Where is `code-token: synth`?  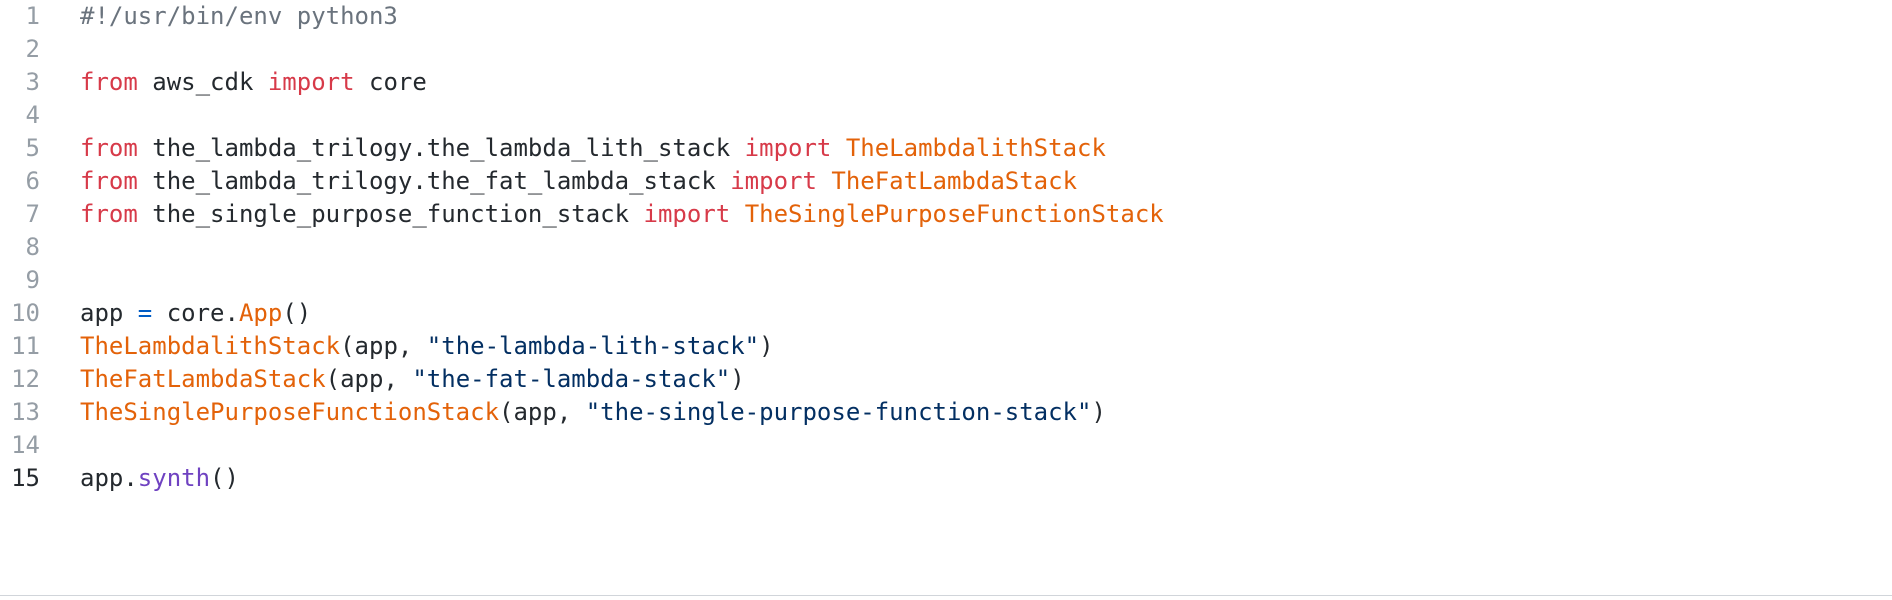 code-token: synth is located at coordinates (174, 478).